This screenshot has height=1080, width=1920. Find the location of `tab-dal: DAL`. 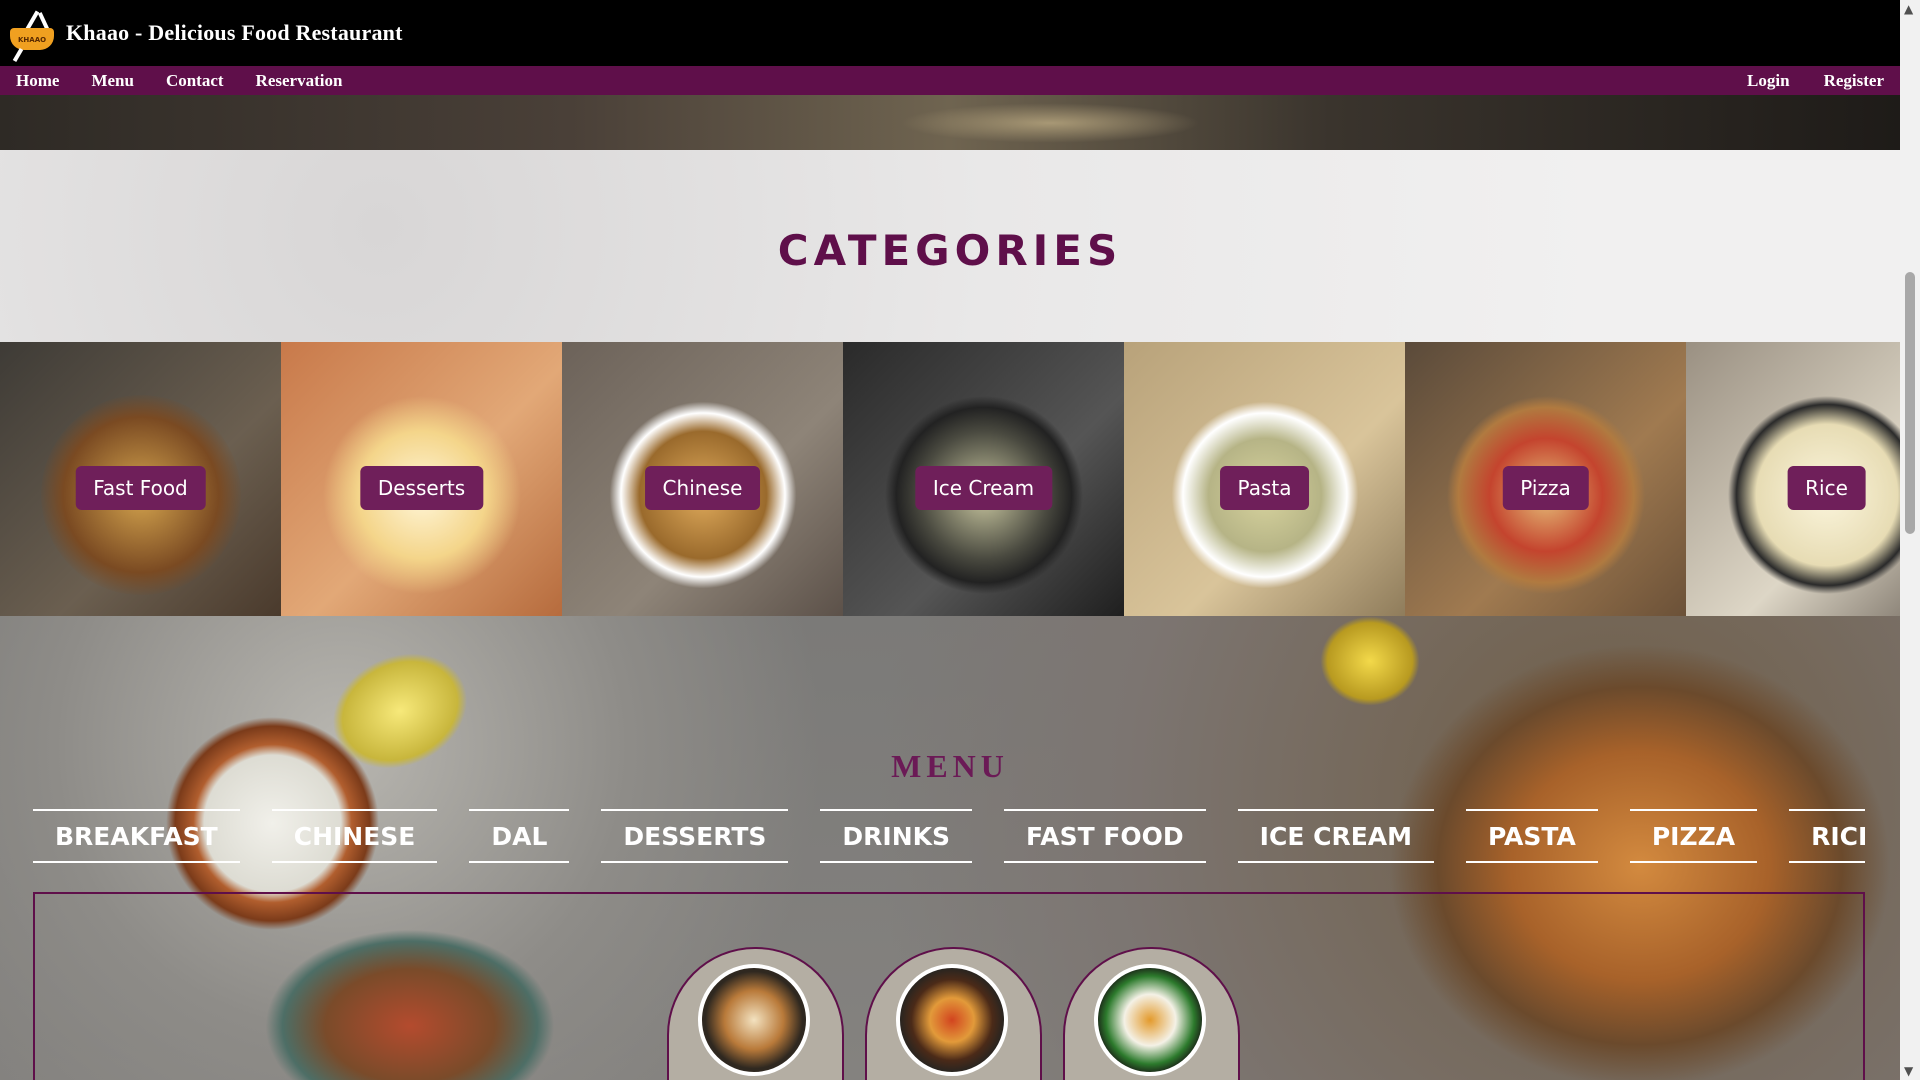

tab-dal: DAL is located at coordinates (519, 836).